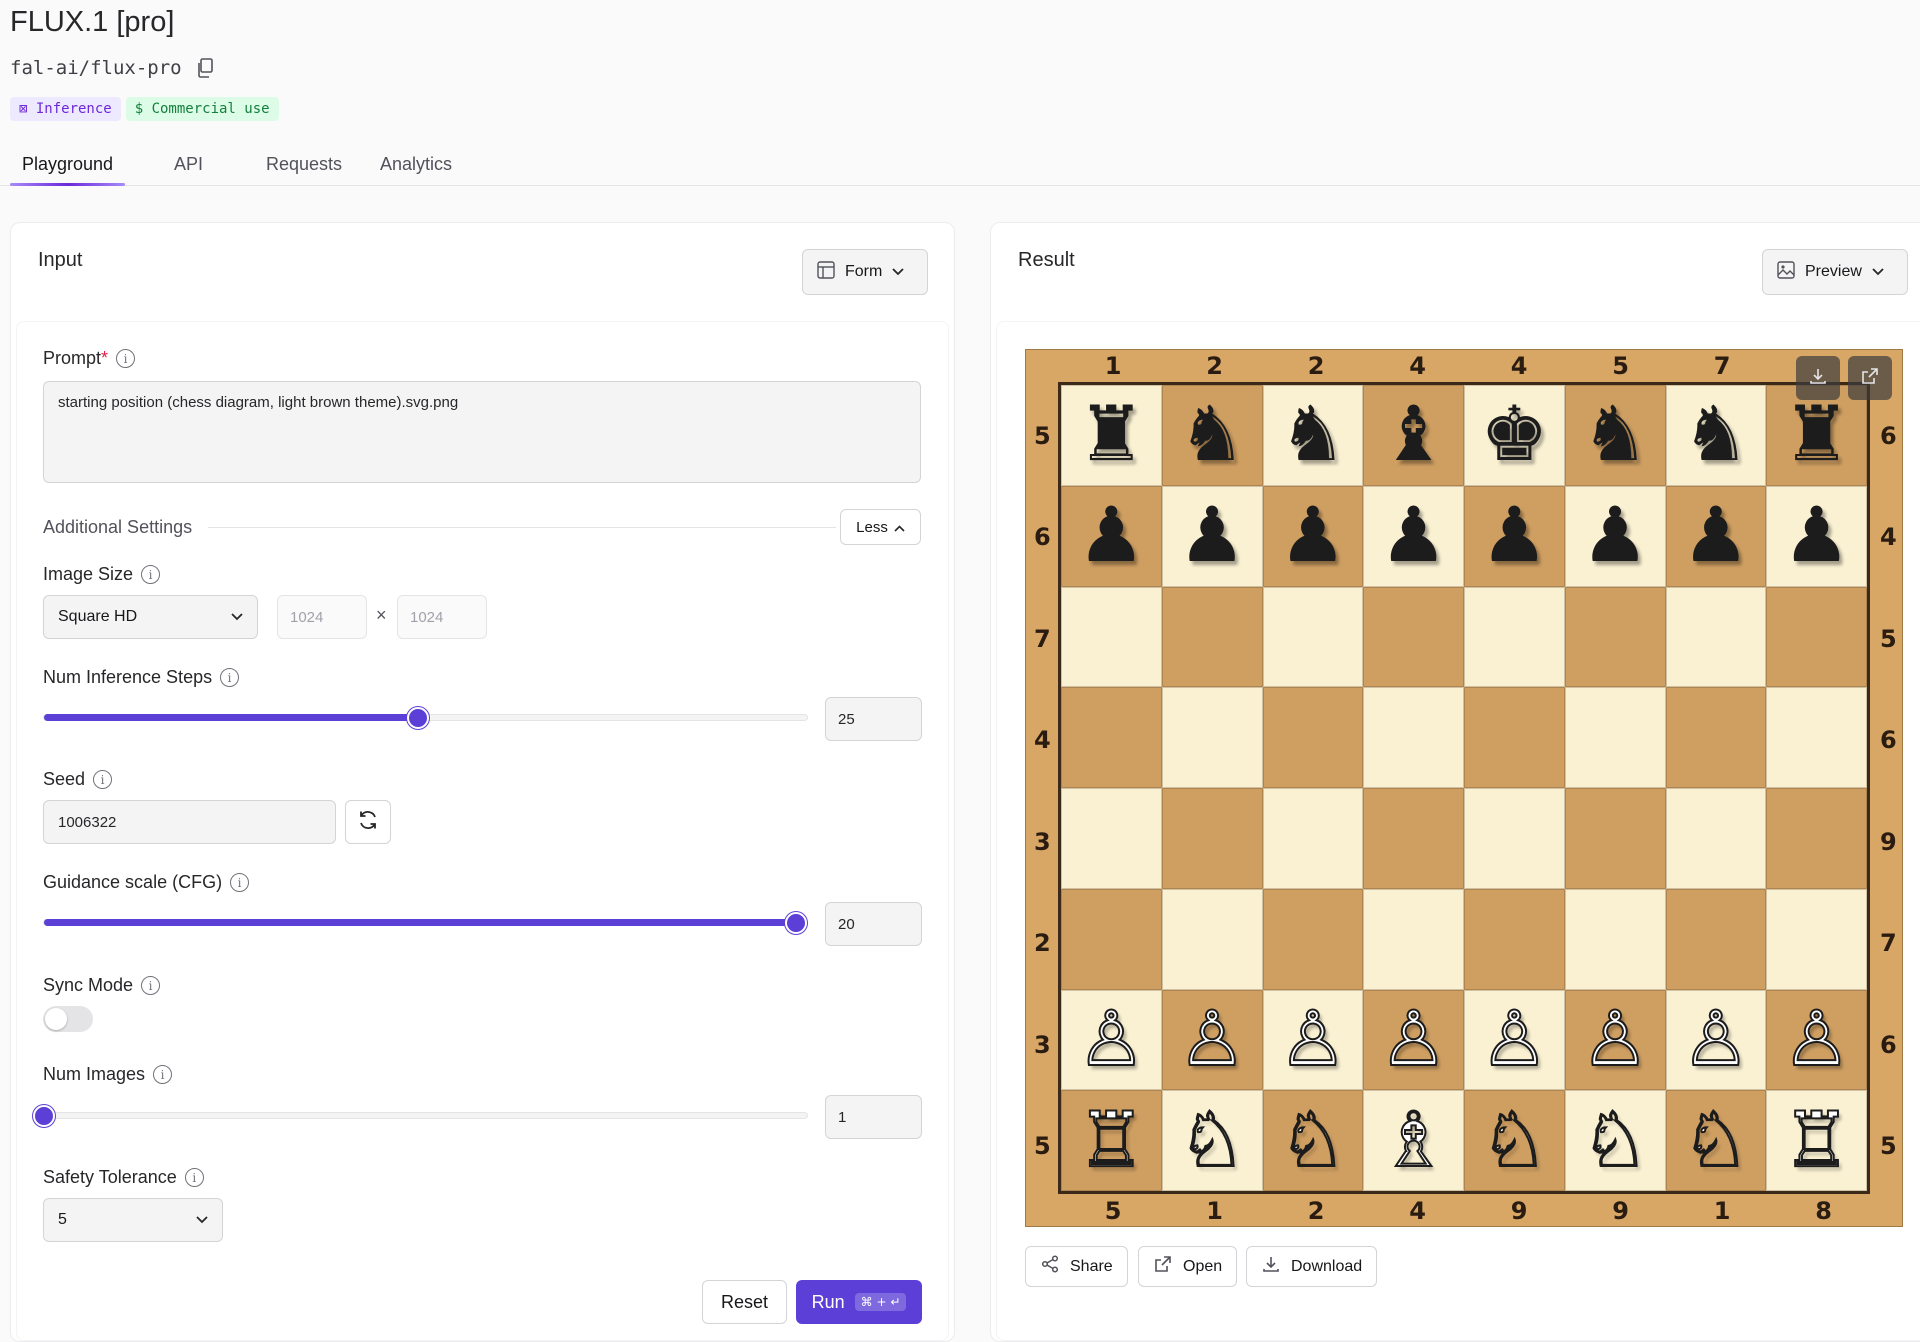 This screenshot has height=1342, width=1920. I want to click on divider, so click(522, 527).